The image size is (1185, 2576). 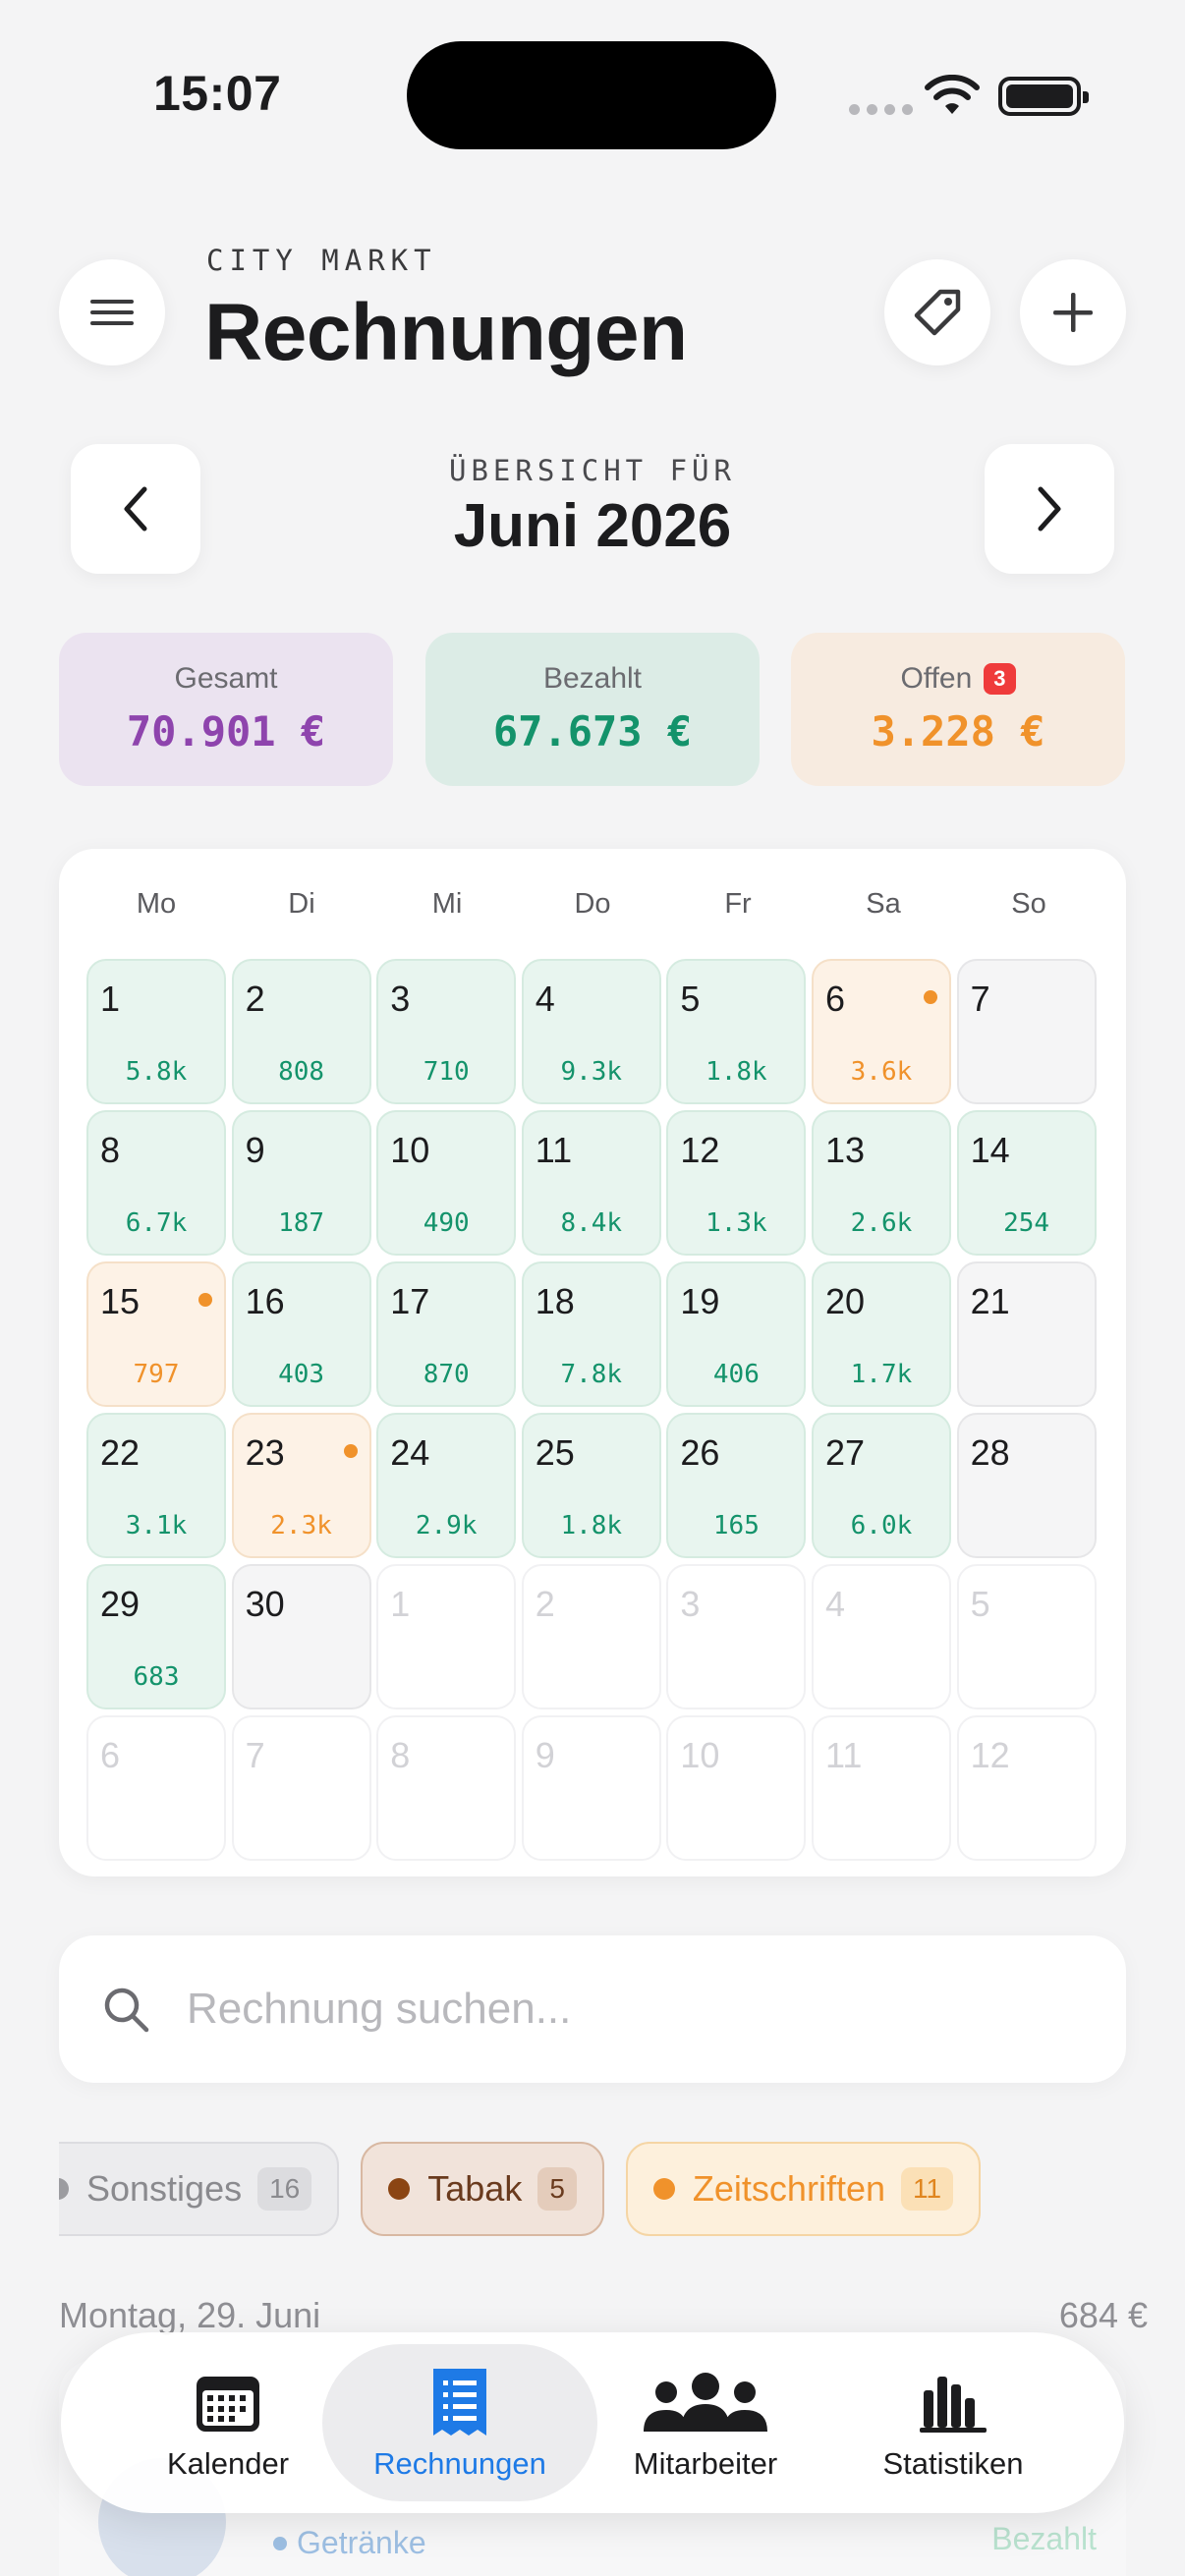 What do you see at coordinates (619, 2009) in the screenshot?
I see `search-input` at bounding box center [619, 2009].